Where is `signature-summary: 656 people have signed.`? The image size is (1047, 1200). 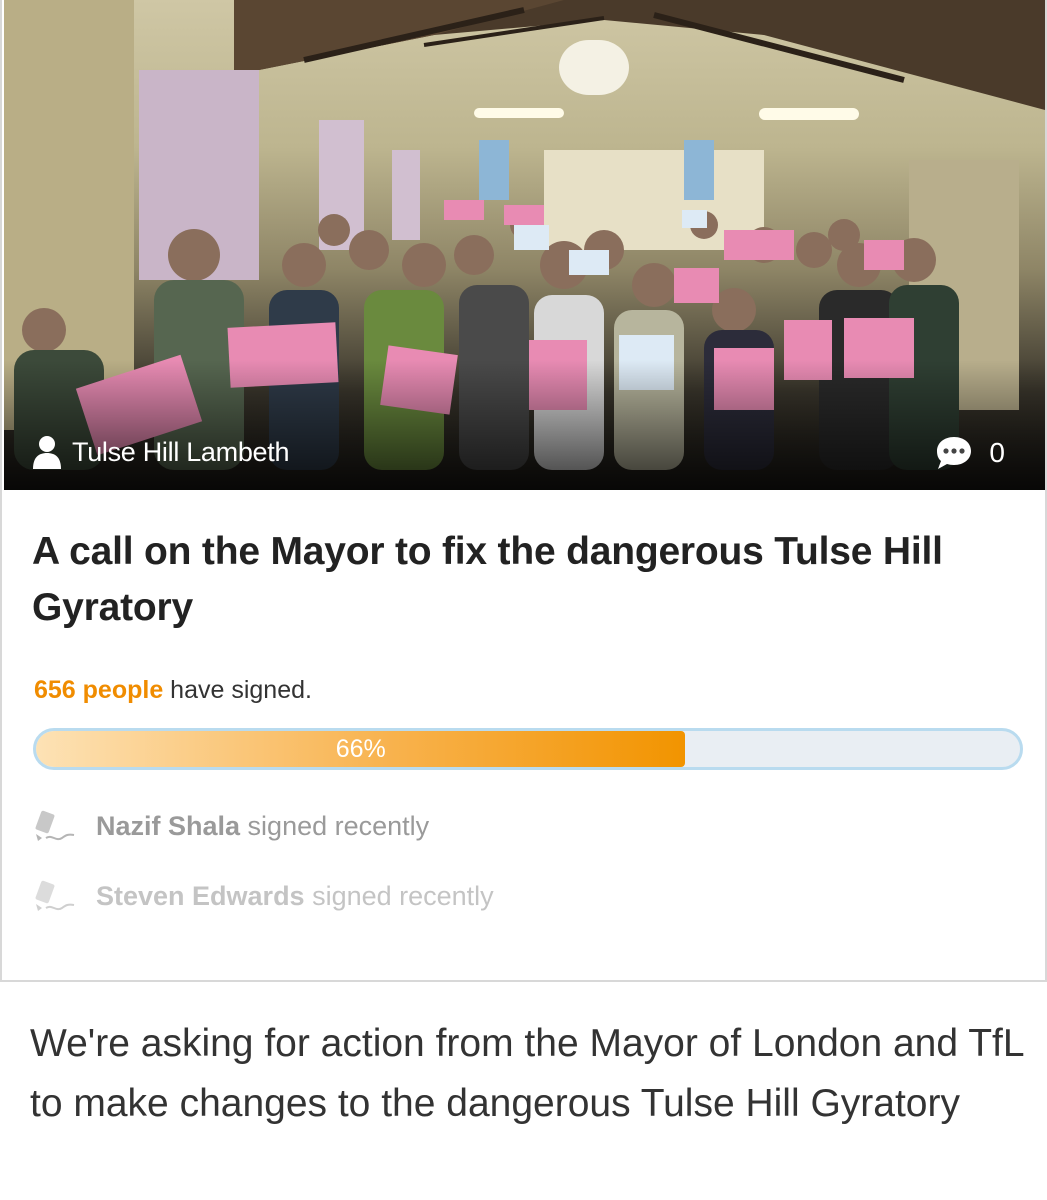
signature-summary: 656 people have signed. is located at coordinates (173, 690).